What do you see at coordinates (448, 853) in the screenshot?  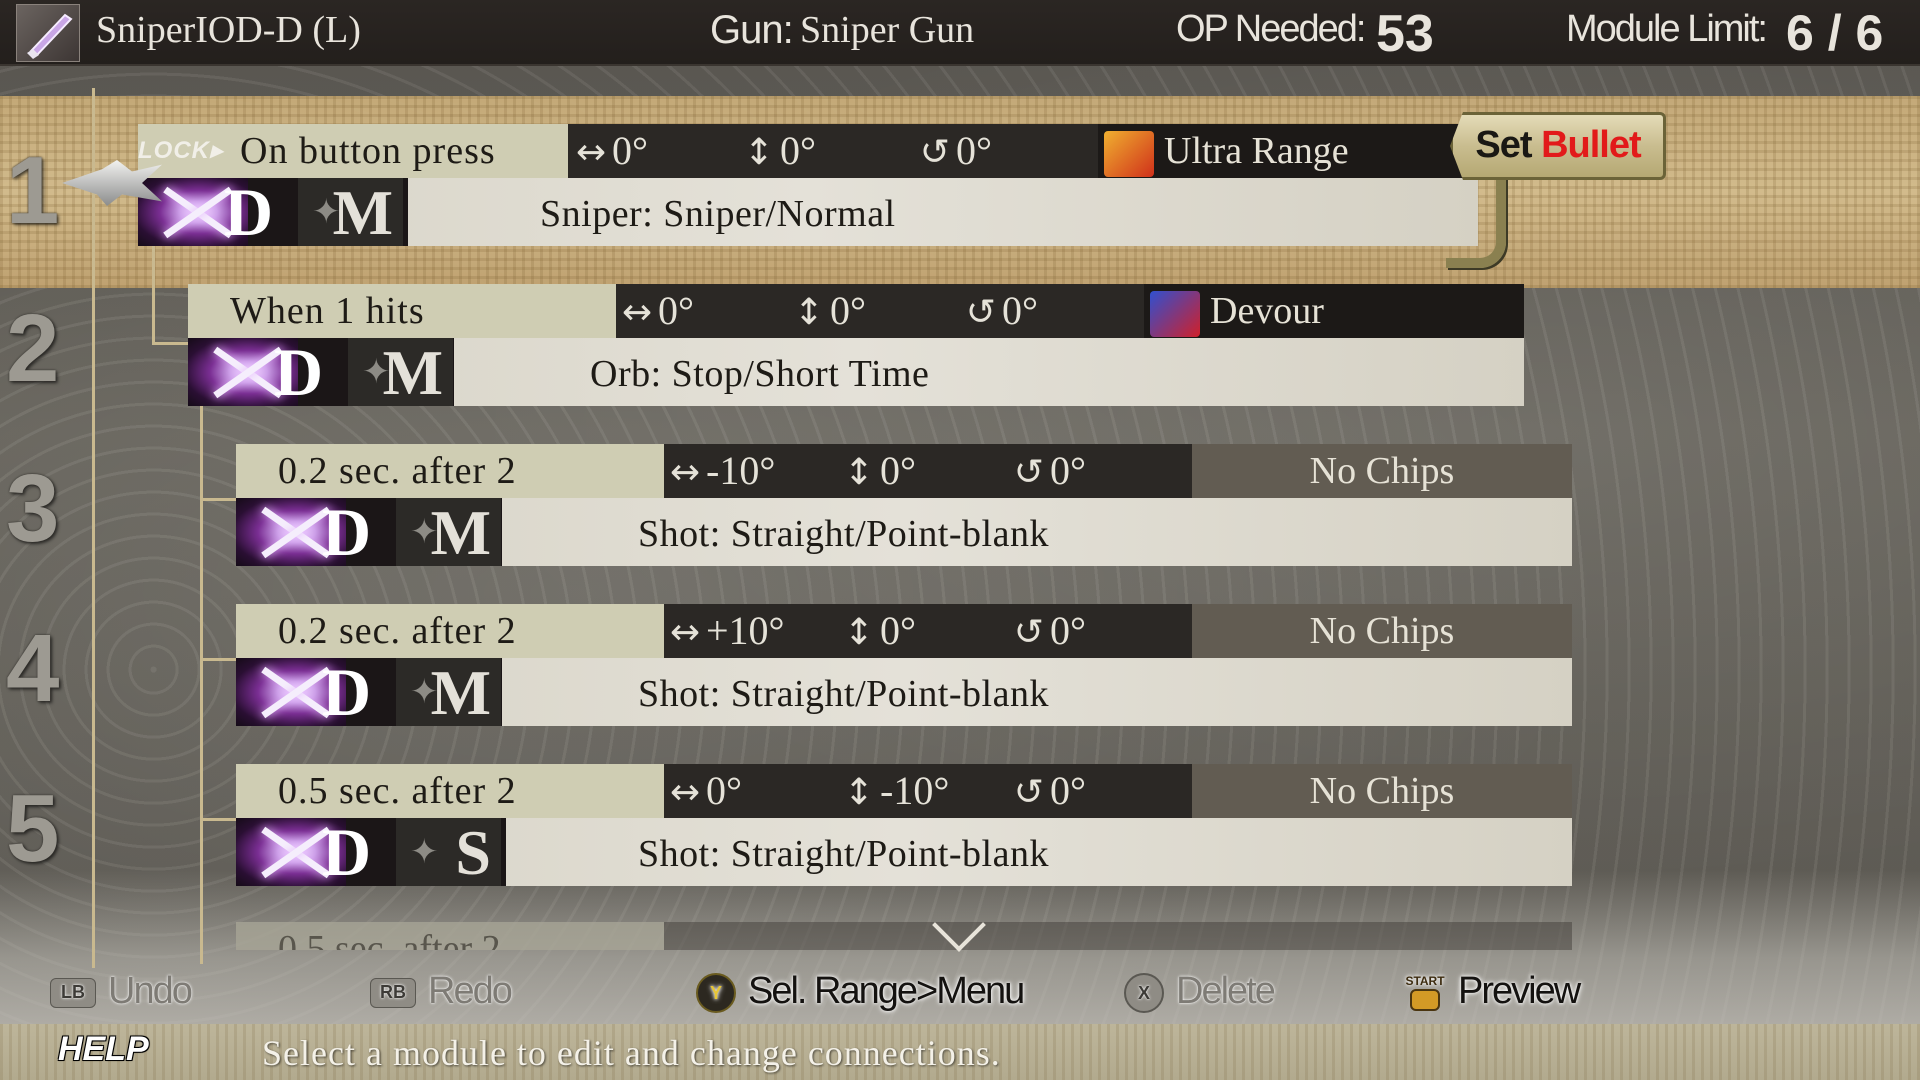 I see `bullet-size: S` at bounding box center [448, 853].